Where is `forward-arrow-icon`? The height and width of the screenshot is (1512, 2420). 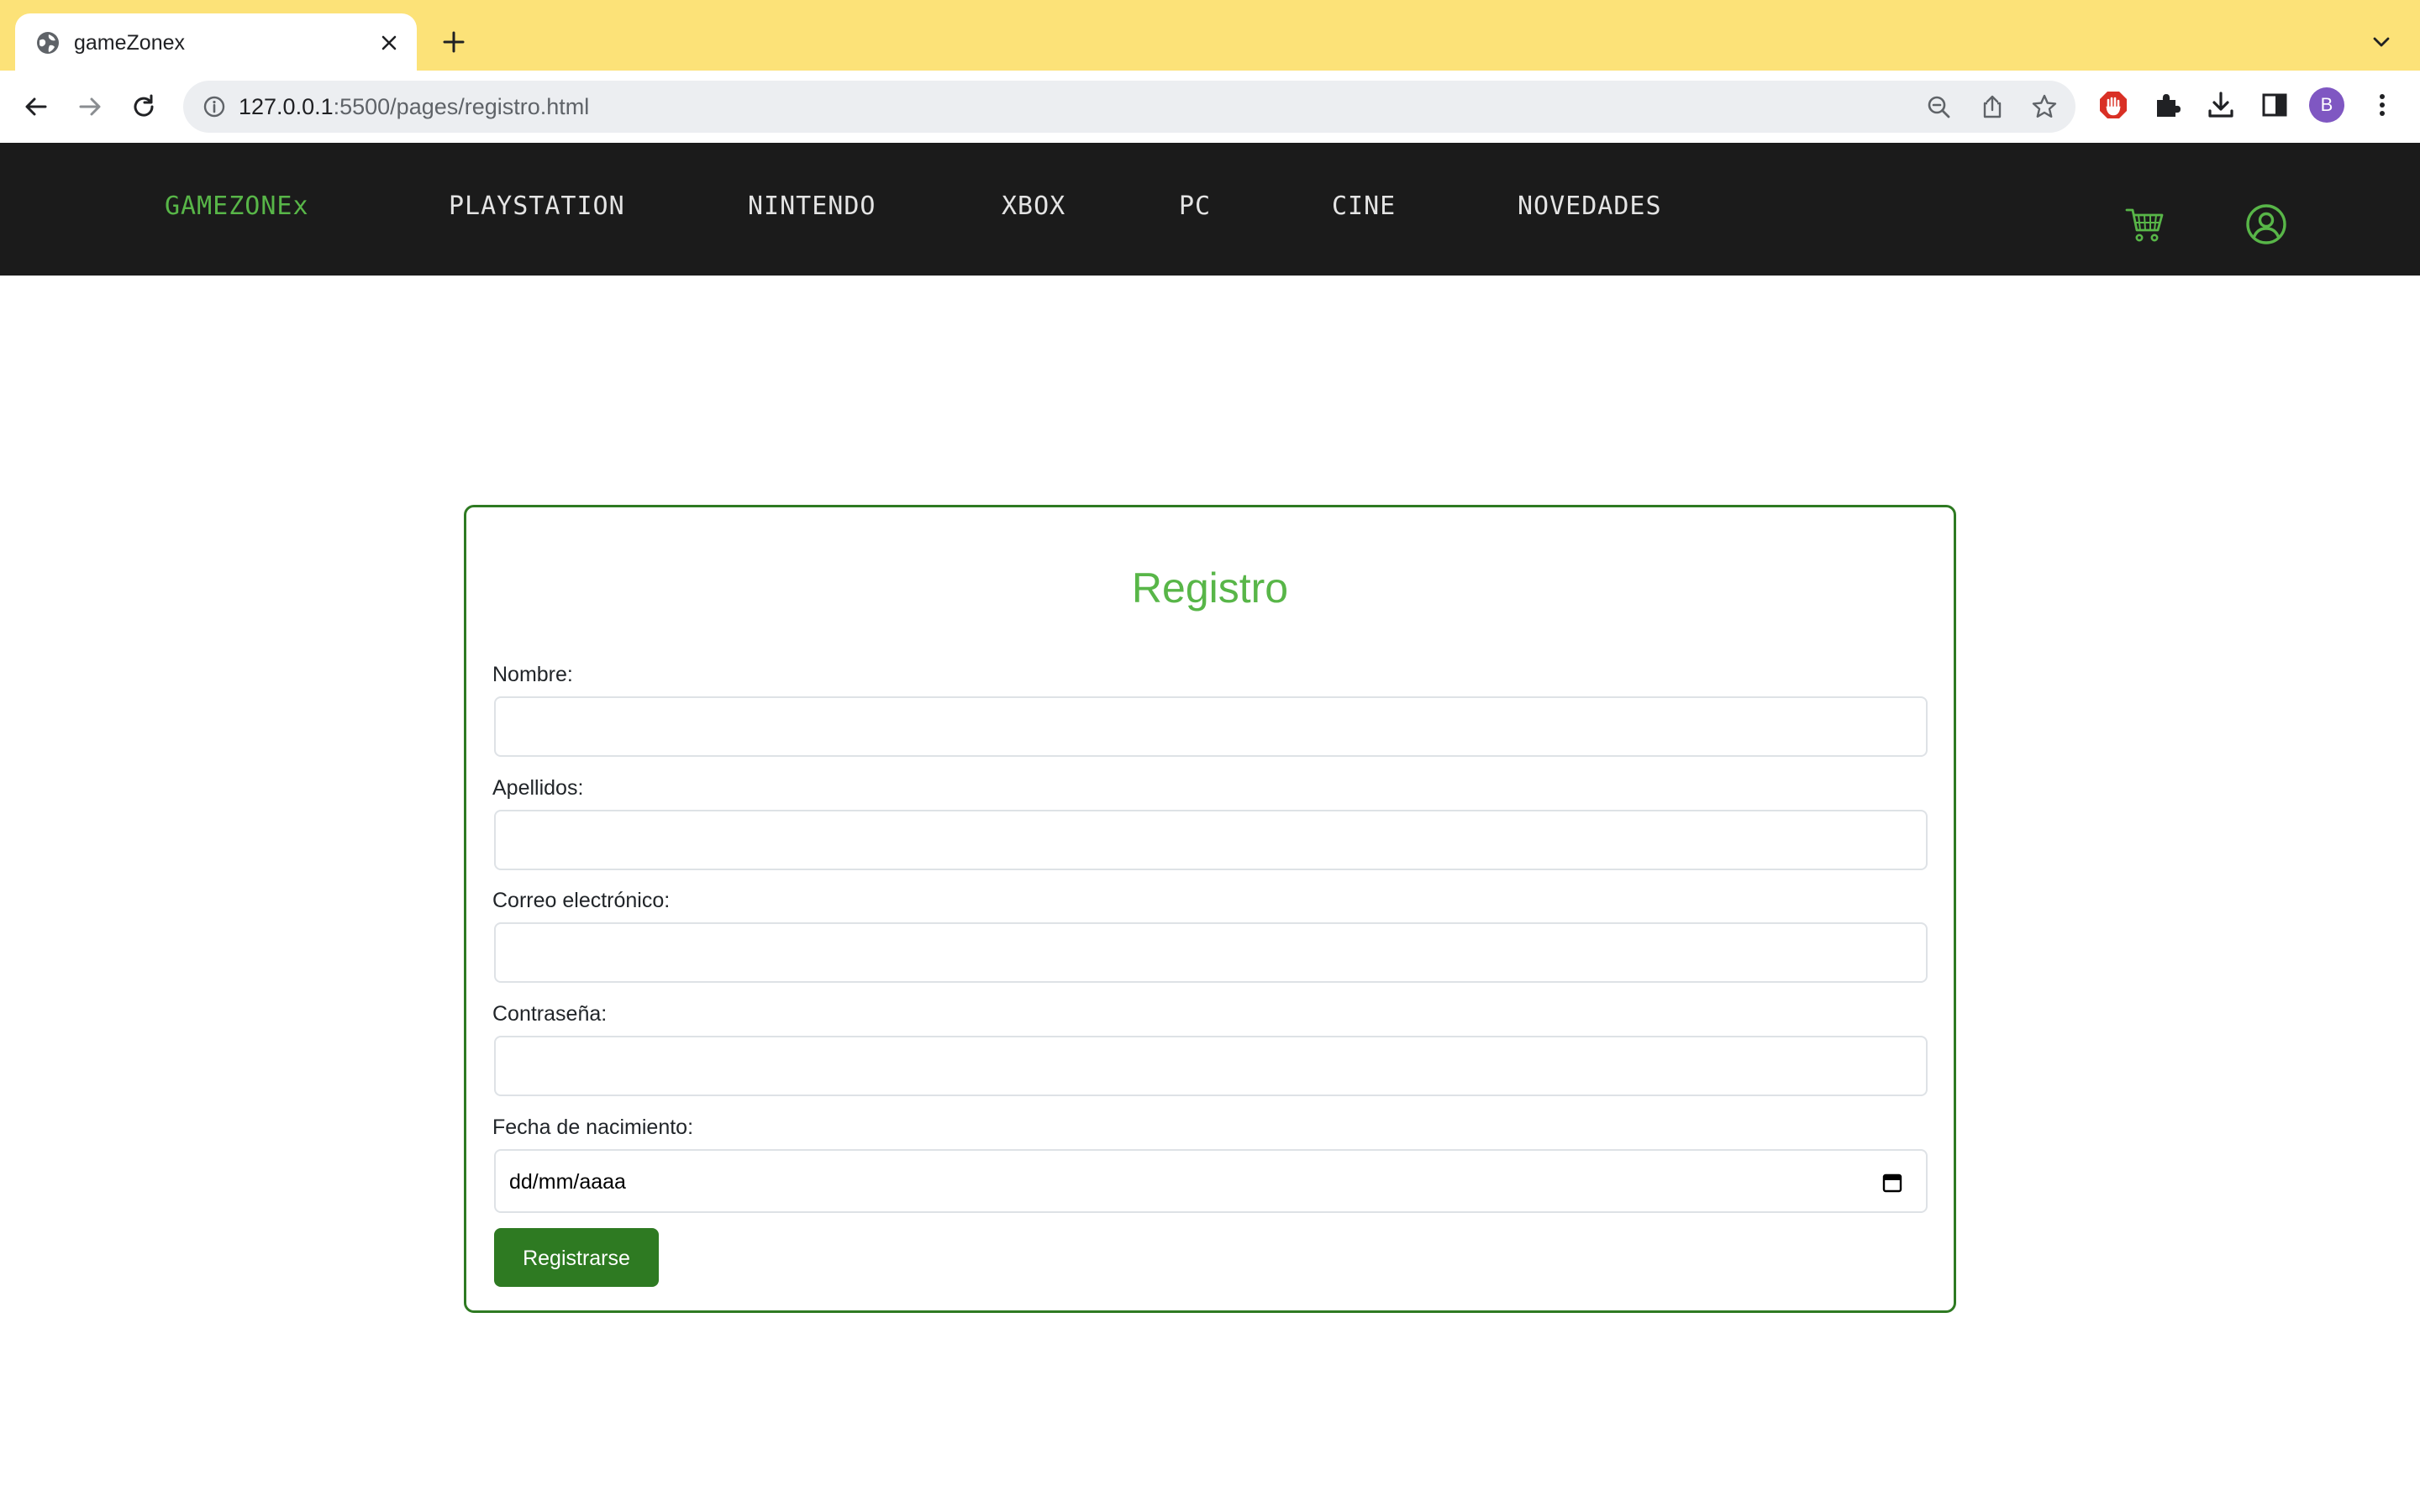
forward-arrow-icon is located at coordinates (90, 106).